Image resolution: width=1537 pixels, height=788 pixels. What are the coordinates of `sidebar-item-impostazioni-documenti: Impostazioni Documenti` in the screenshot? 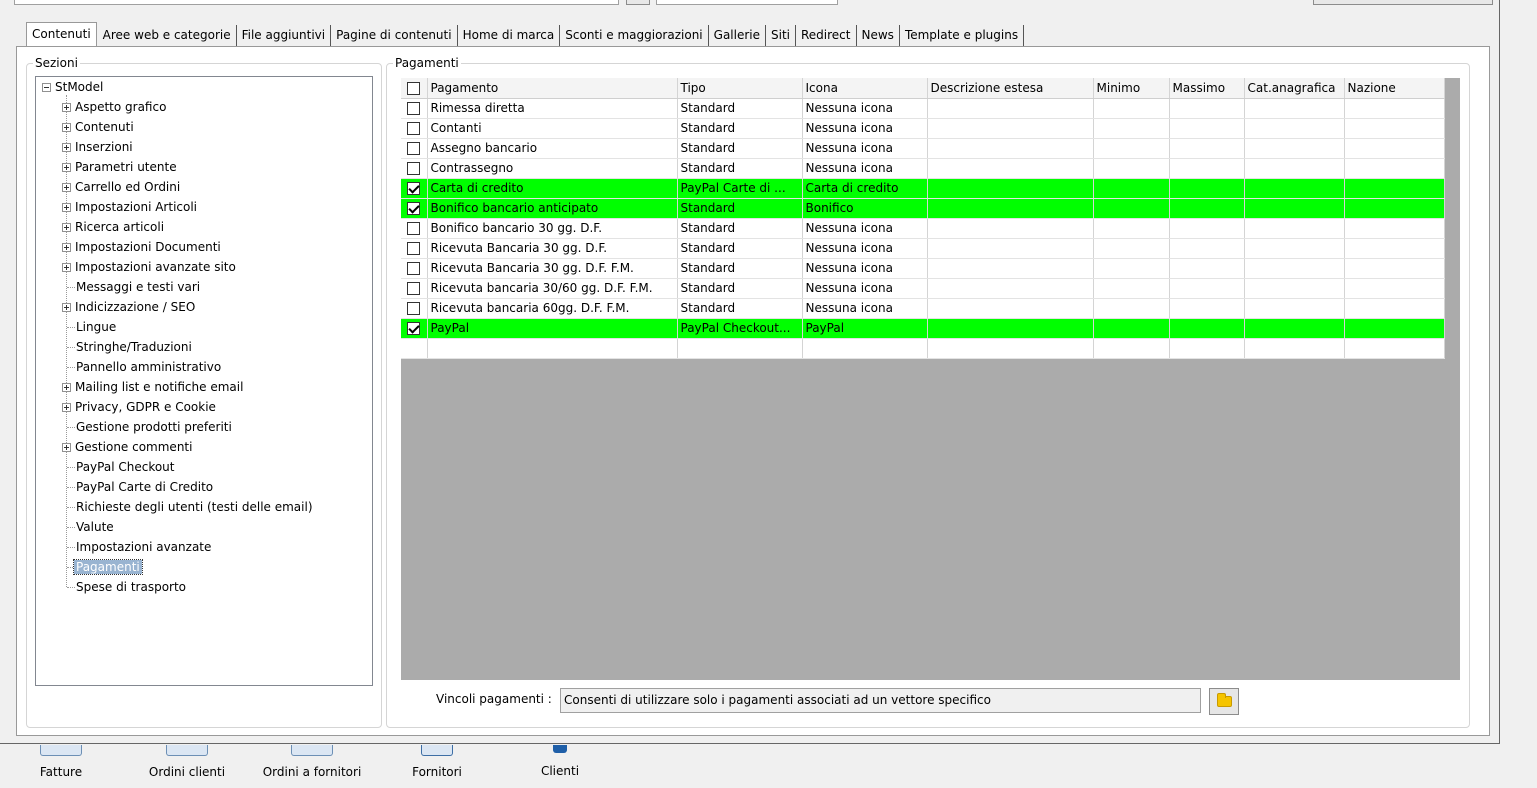 It's located at (142, 247).